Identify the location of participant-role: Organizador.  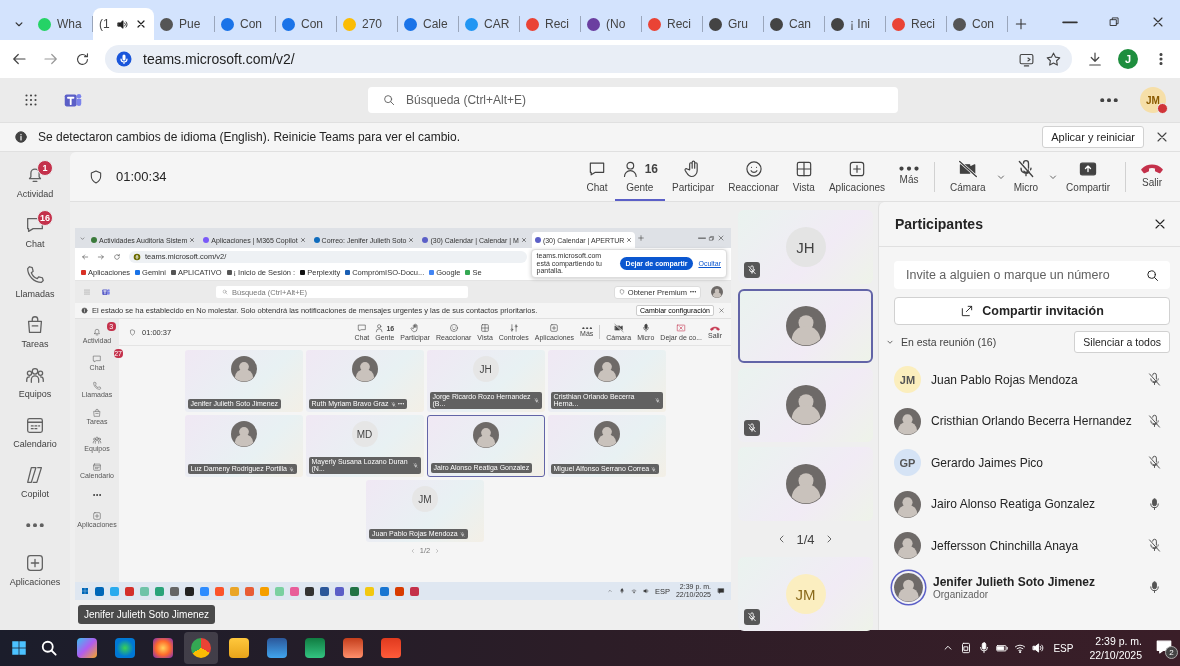
(961, 594).